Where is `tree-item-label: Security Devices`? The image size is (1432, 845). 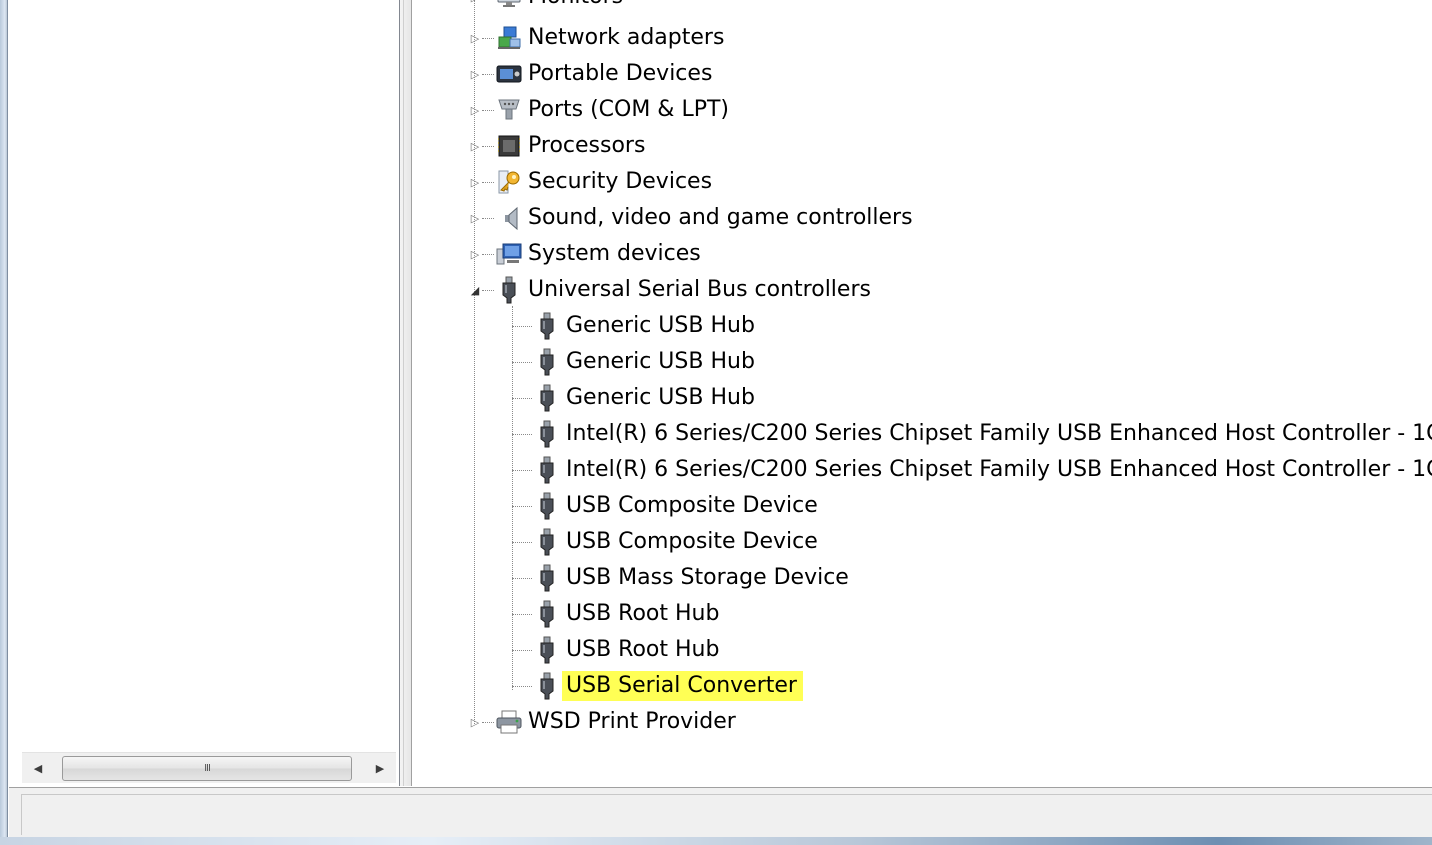
tree-item-label: Security Devices is located at coordinates (620, 181).